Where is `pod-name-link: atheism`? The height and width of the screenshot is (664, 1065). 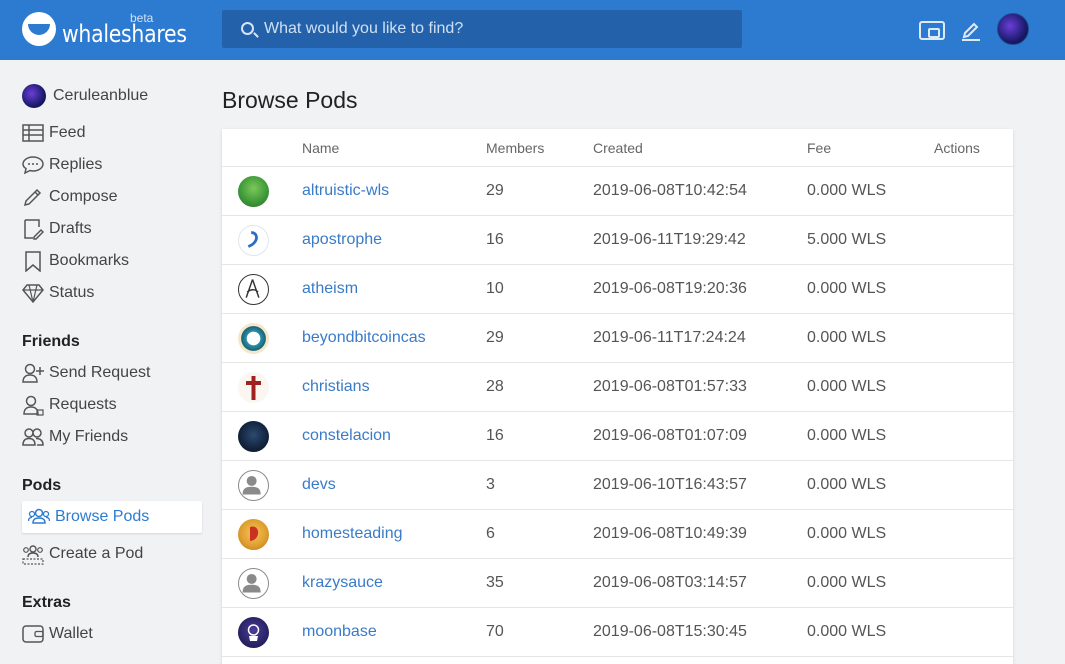 pod-name-link: atheism is located at coordinates (330, 289).